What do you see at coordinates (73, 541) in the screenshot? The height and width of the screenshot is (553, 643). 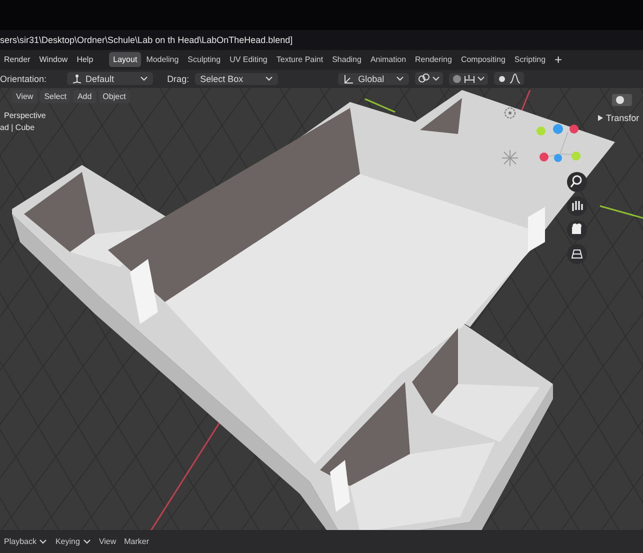 I see `timeline-menu: Keying` at bounding box center [73, 541].